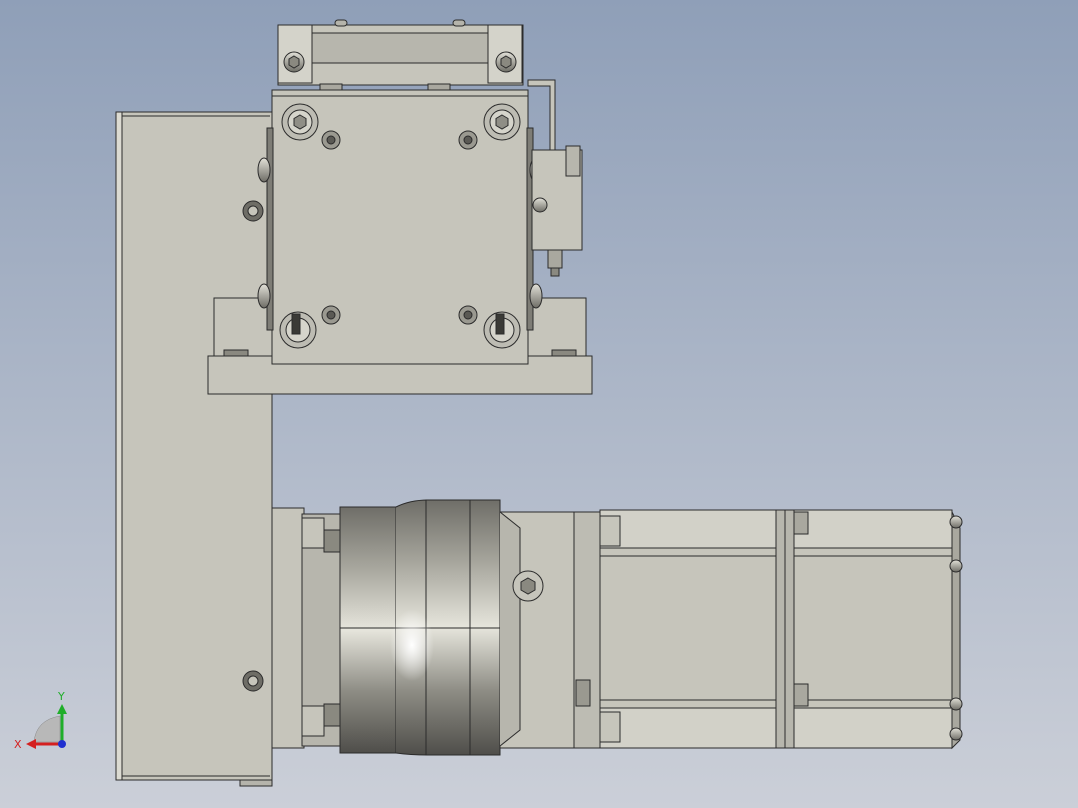 The image size is (1078, 808). Describe the element at coordinates (18, 744) in the screenshot. I see `triad-x-label: X` at that location.